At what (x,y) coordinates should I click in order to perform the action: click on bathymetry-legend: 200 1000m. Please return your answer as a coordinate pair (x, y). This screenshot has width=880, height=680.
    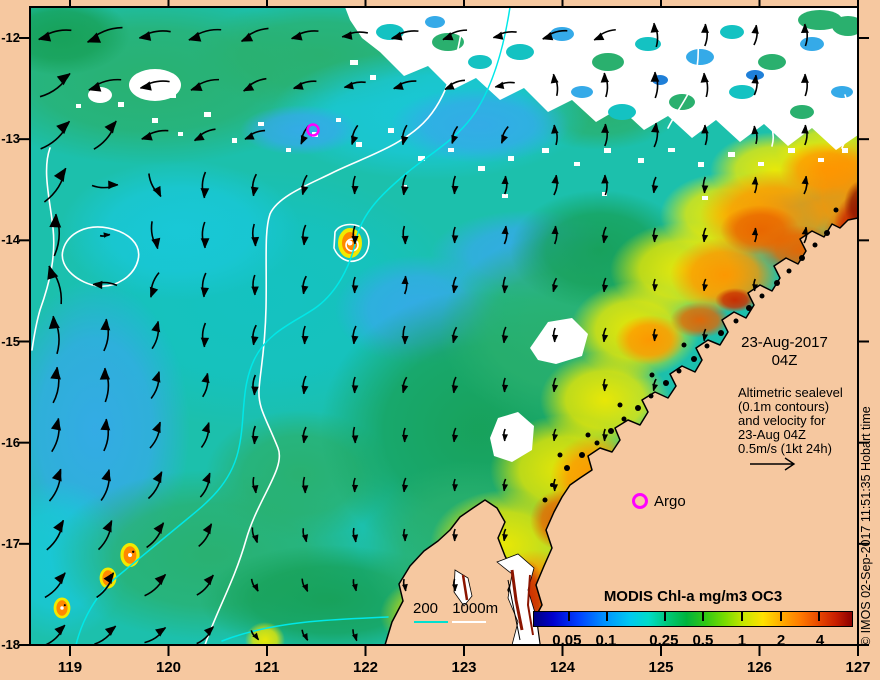
    Looking at the image, I should click on (455, 608).